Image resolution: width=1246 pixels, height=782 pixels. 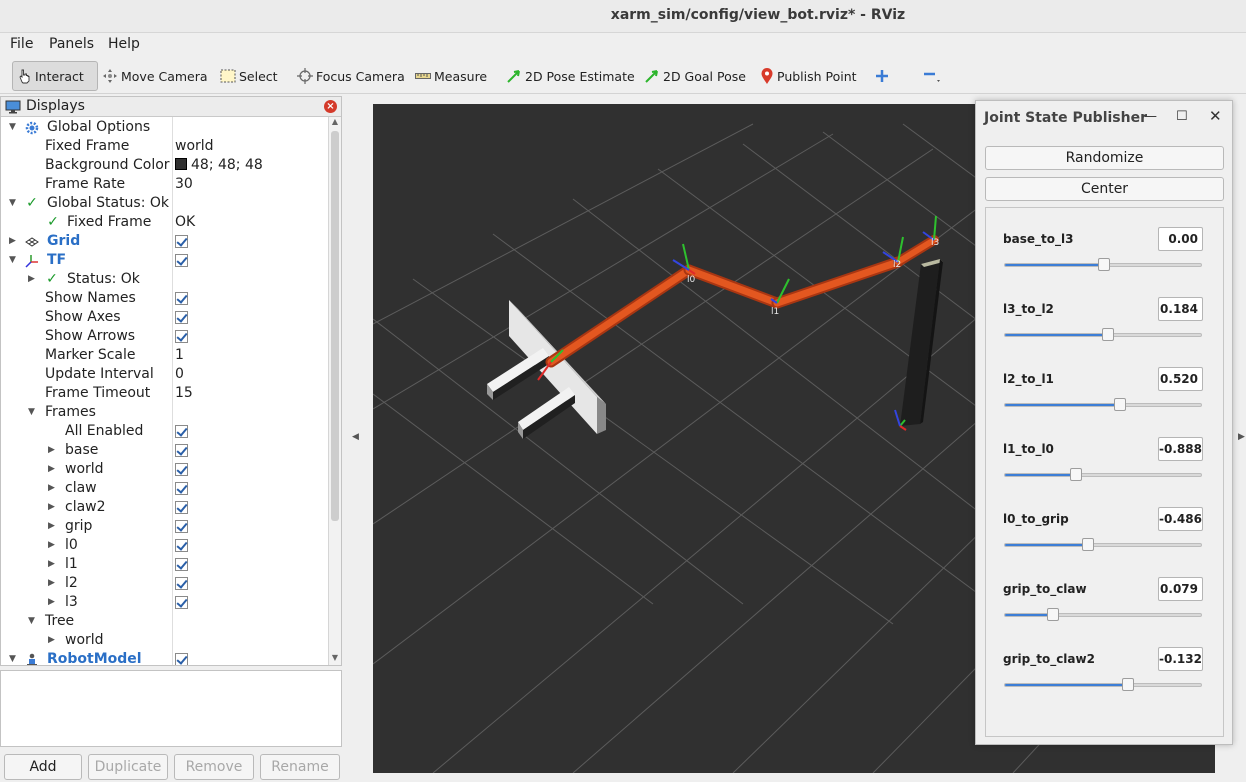 I want to click on tree-row-frame-claw: ▶ claw, so click(x=164, y=488).